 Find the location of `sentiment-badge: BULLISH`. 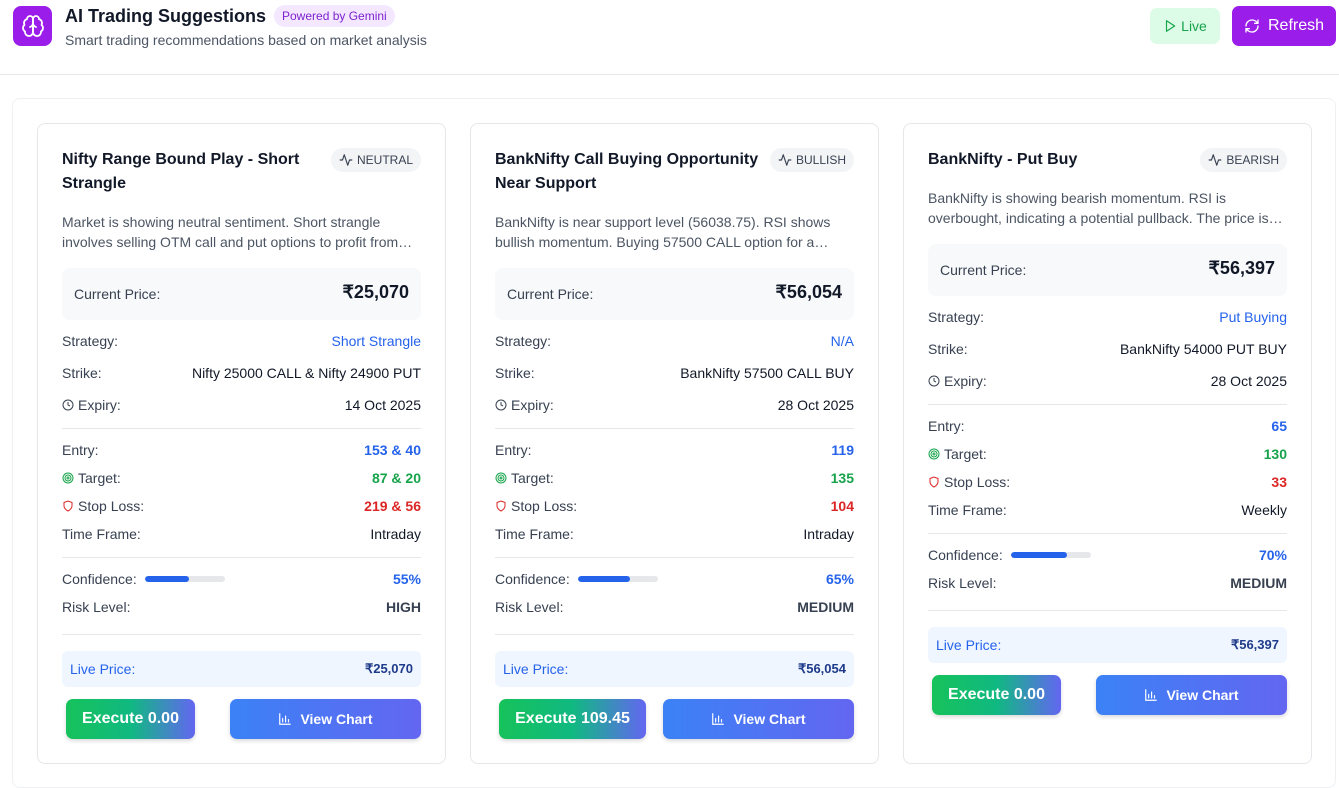

sentiment-badge: BULLISH is located at coordinates (811, 160).